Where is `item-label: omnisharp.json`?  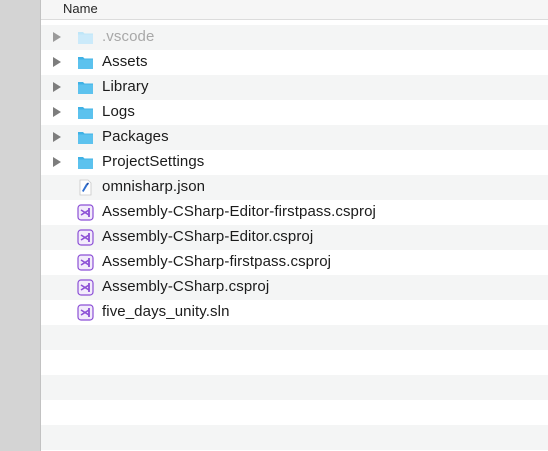
item-label: omnisharp.json is located at coordinates (154, 186).